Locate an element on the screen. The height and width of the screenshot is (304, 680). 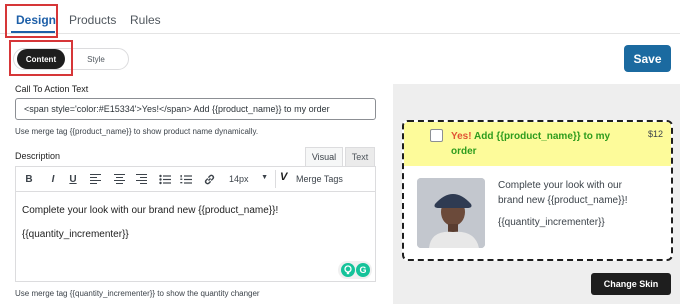
font-size-value: 14px is located at coordinates (239, 179).